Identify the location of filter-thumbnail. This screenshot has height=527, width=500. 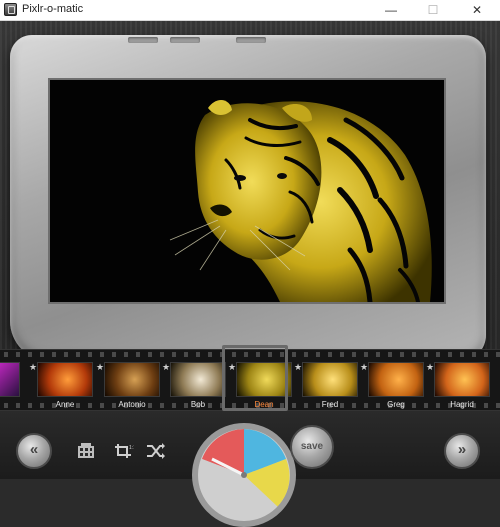
(10, 379).